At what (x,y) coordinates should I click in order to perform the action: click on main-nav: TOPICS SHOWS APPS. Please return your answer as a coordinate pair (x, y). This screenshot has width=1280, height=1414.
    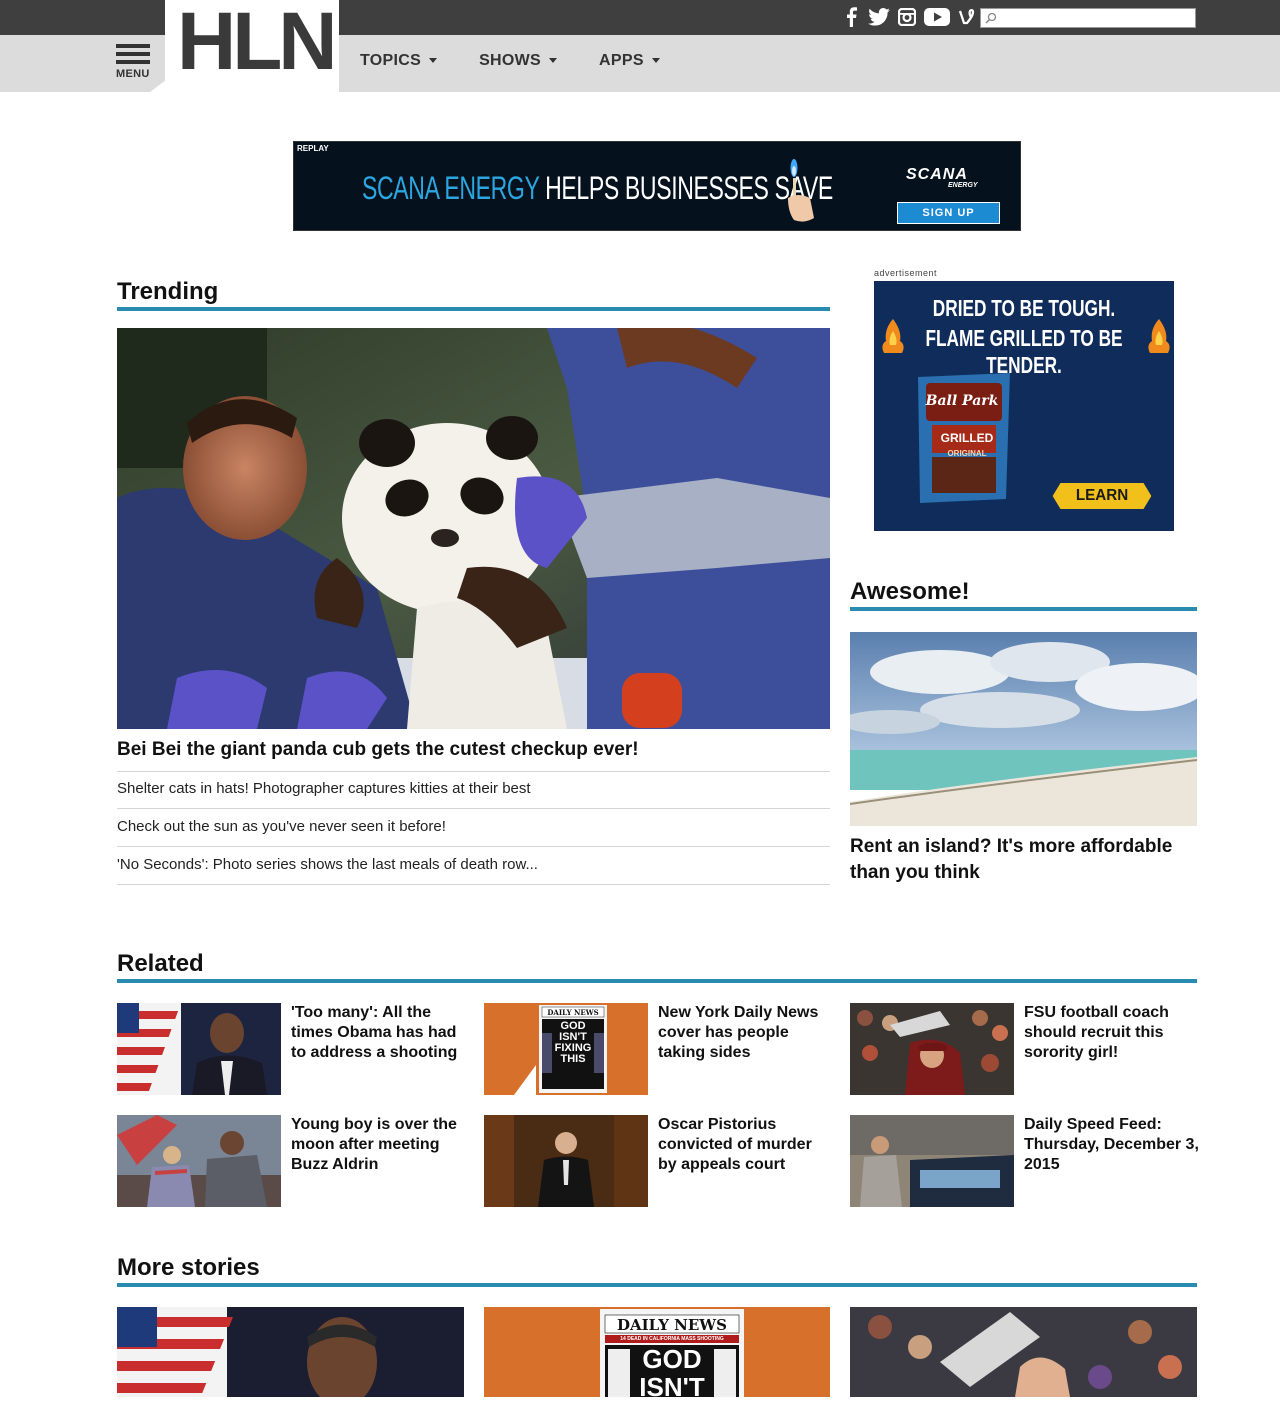
    Looking at the image, I should click on (510, 61).